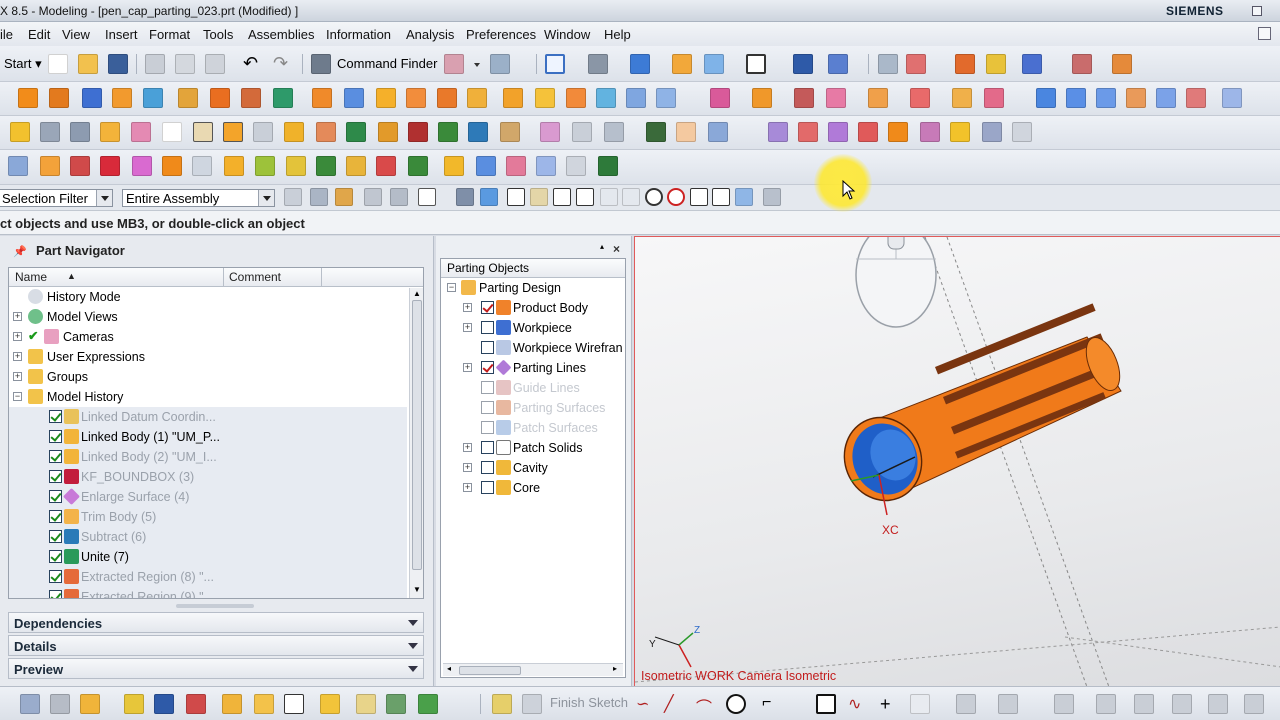  What do you see at coordinates (6, 34) in the screenshot?
I see `menu-file: ile` at bounding box center [6, 34].